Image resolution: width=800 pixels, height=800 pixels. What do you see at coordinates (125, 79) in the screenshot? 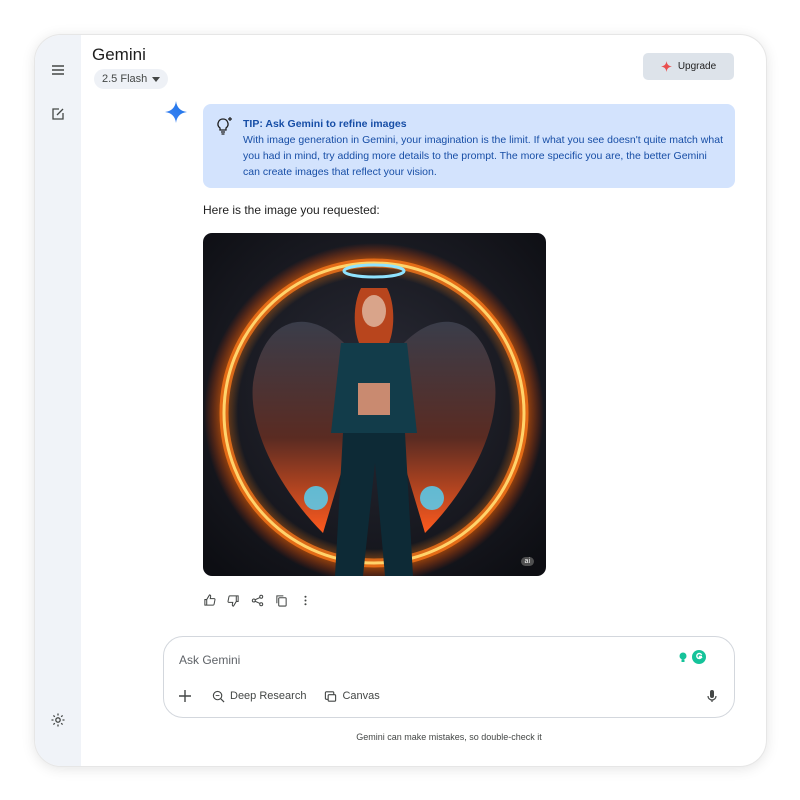
I see `model-label: 2.5 Flash` at bounding box center [125, 79].